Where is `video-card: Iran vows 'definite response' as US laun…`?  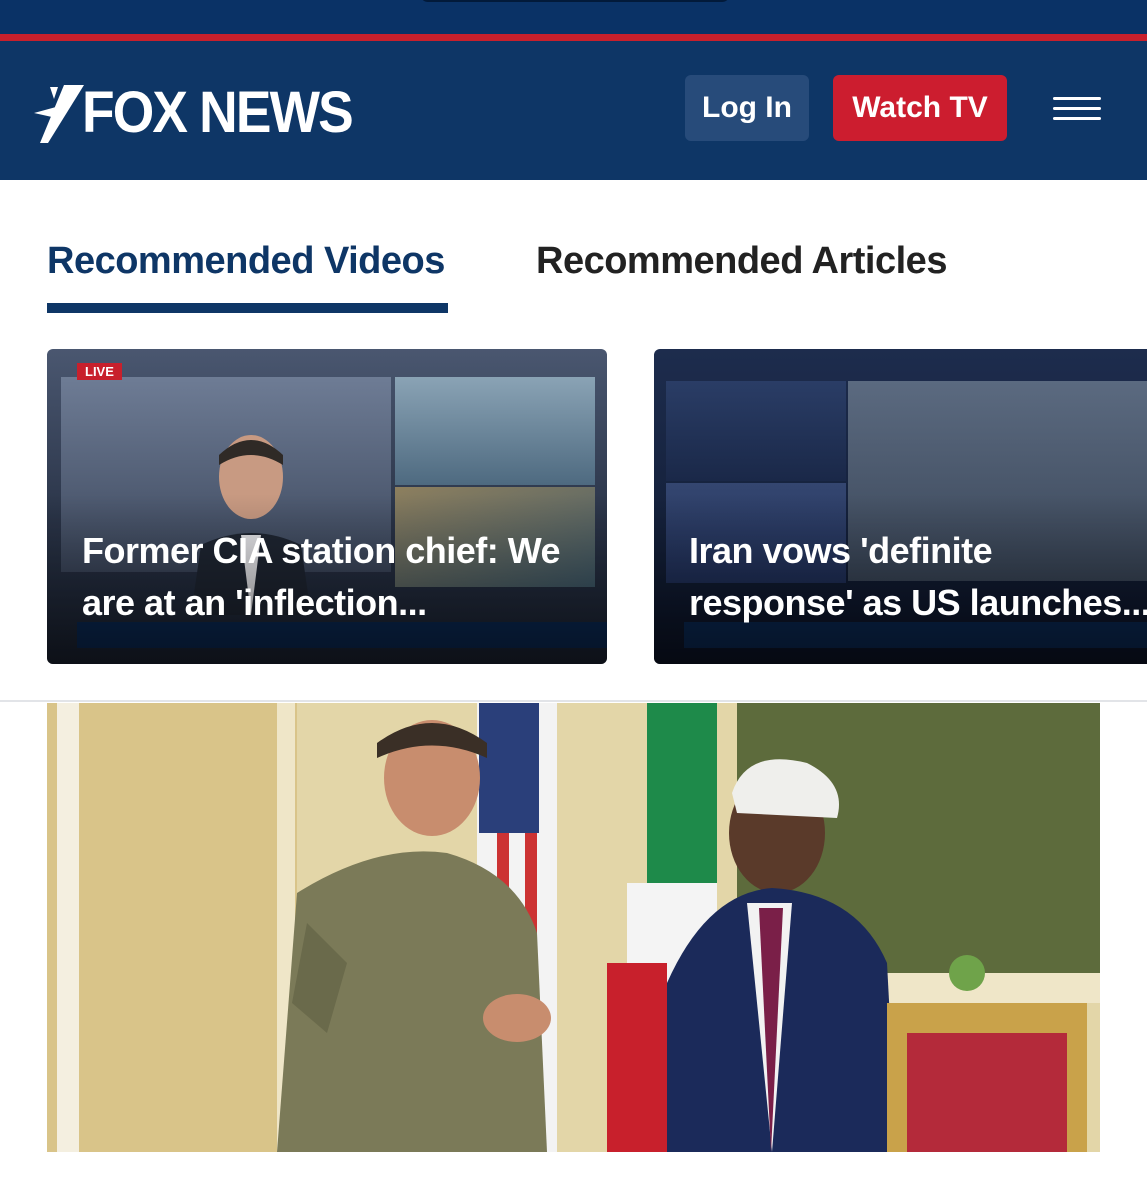 video-card: Iran vows 'definite response' as US laun… is located at coordinates (900, 506).